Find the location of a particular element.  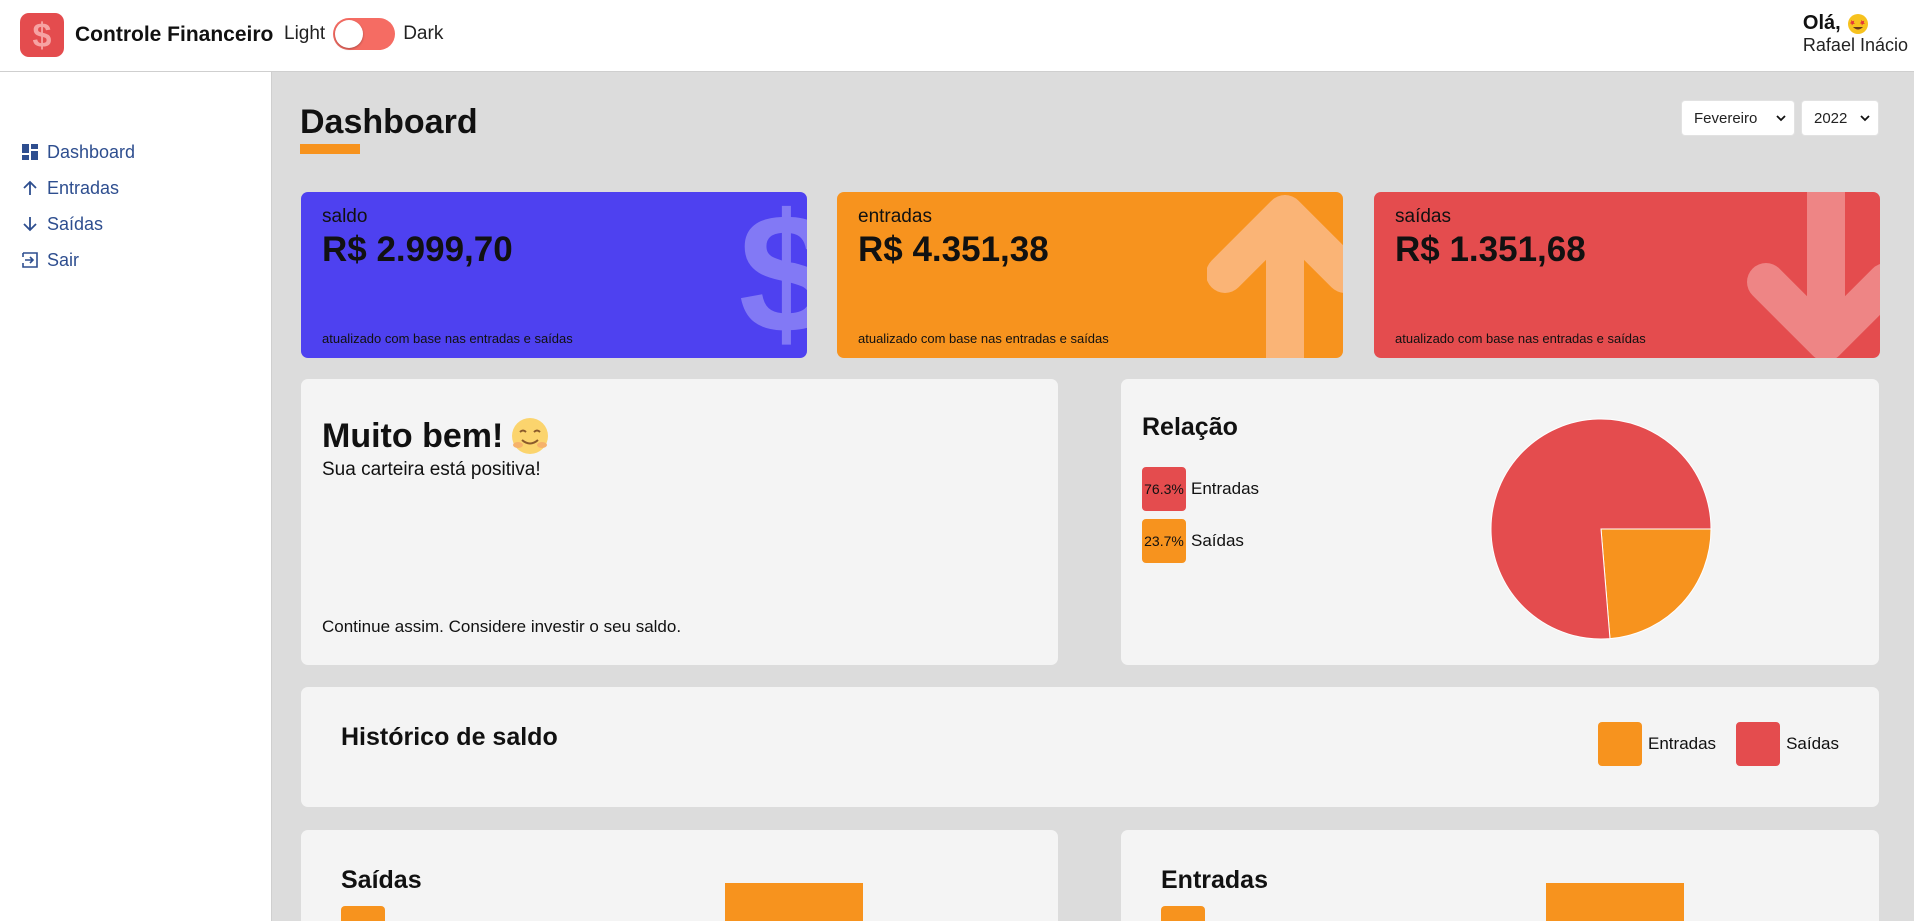

sidebar-item-label: Saídas is located at coordinates (75, 223).